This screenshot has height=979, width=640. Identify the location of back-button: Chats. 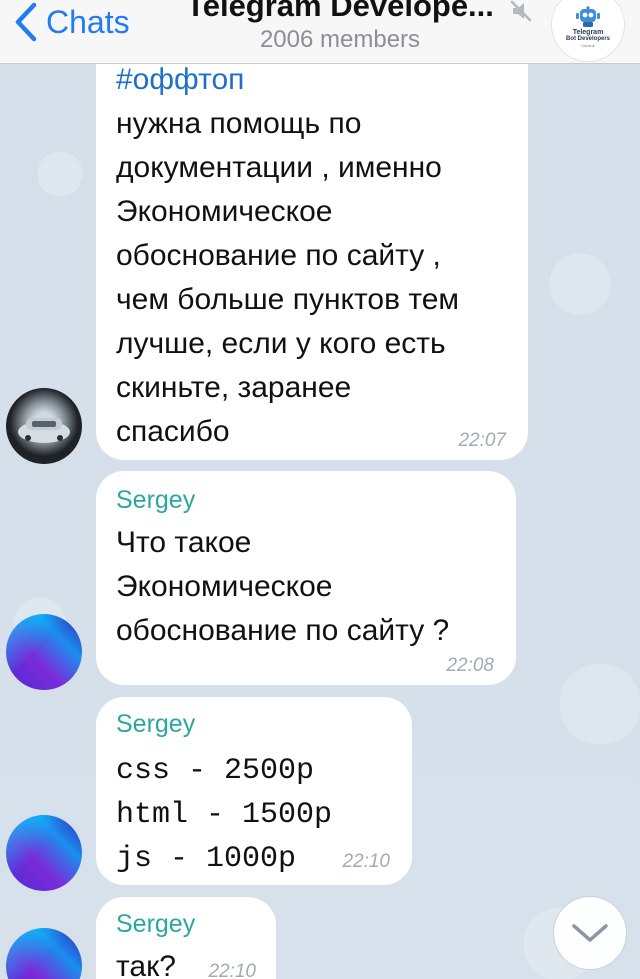
(72, 22).